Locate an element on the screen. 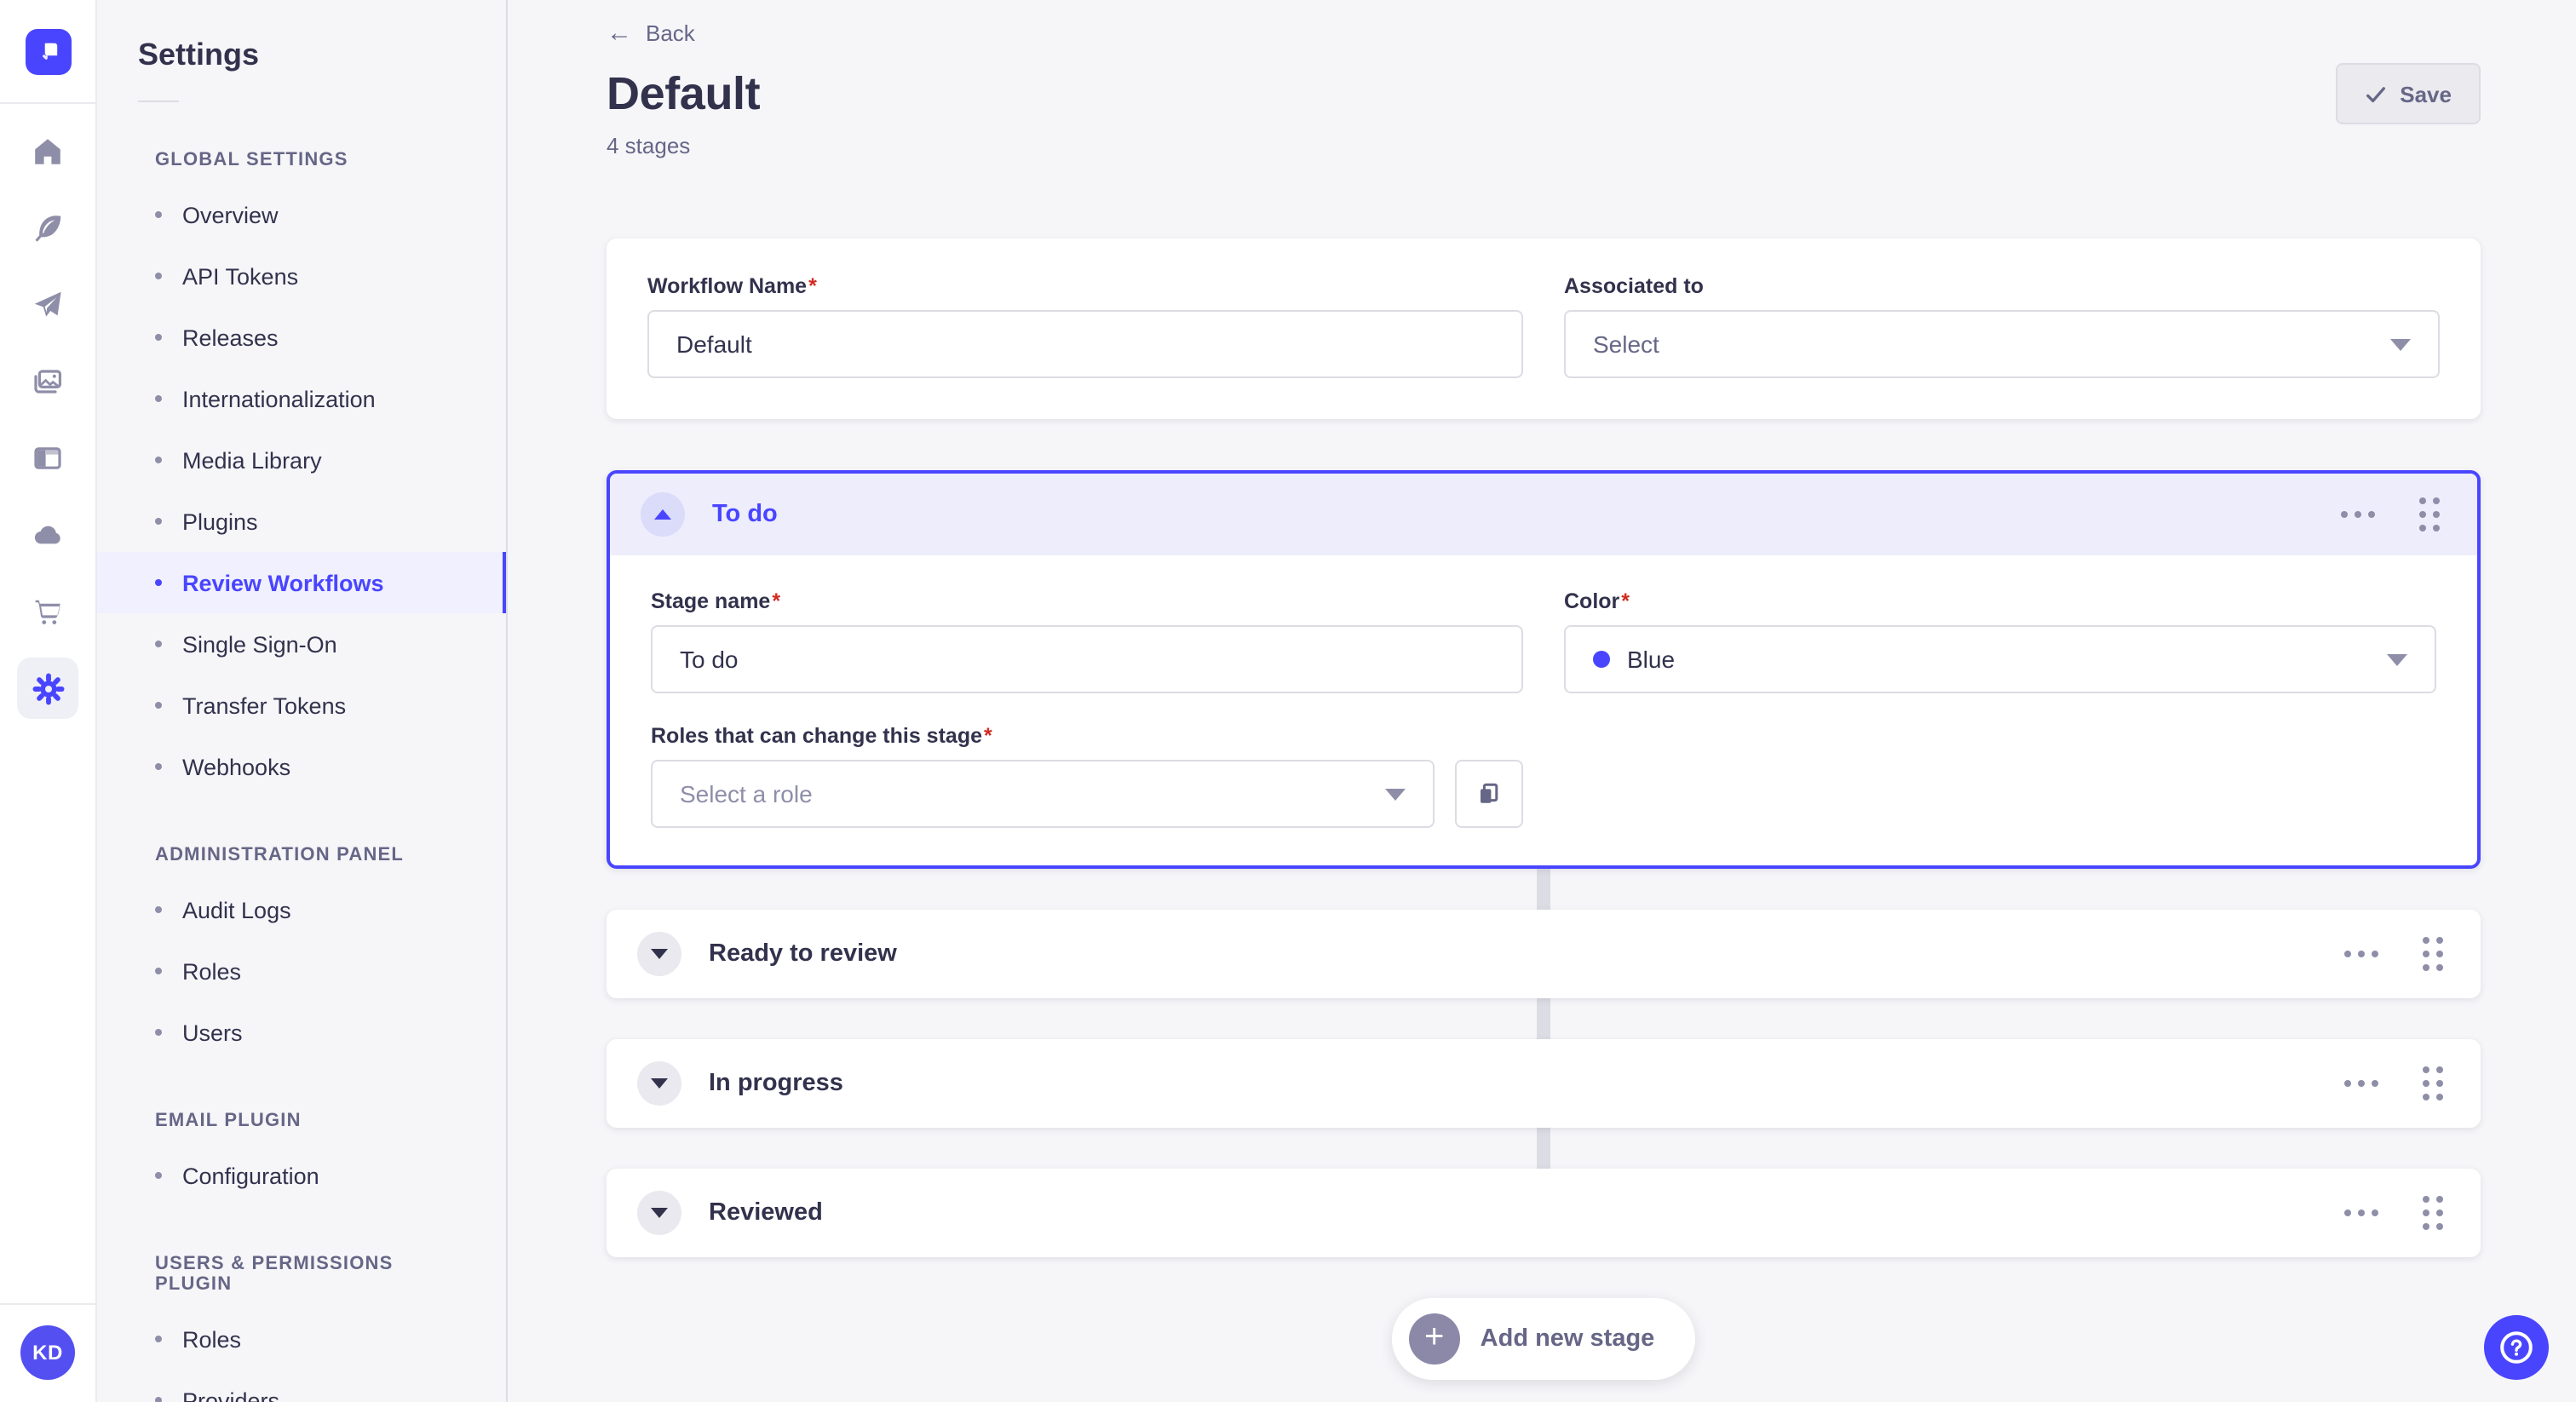 The image size is (2576, 1402). home-icon is located at coordinates (48, 151).